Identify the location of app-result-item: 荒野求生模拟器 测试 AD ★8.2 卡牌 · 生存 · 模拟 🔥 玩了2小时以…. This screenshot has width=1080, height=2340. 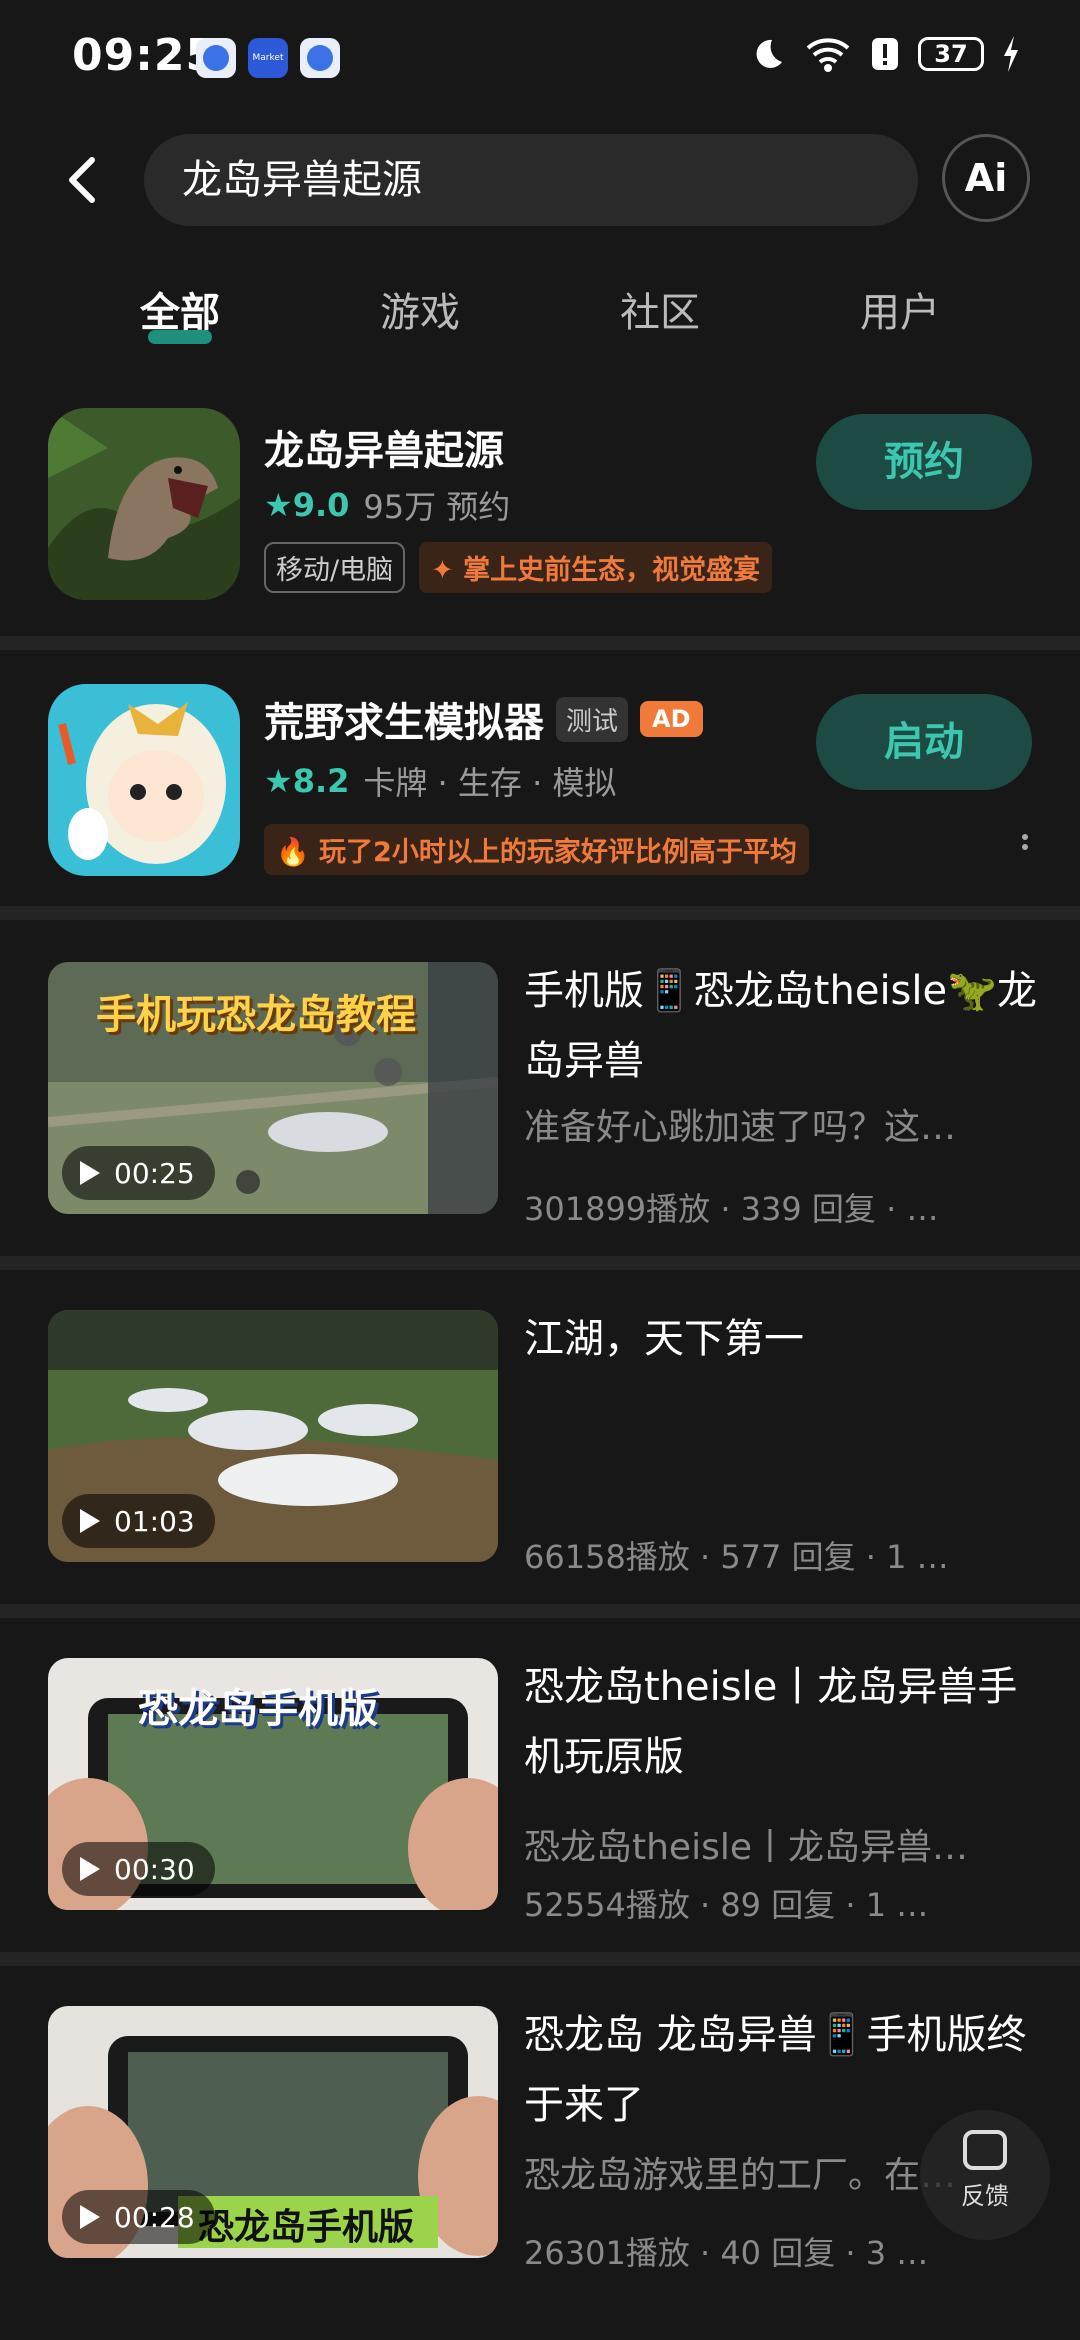
(540, 794).